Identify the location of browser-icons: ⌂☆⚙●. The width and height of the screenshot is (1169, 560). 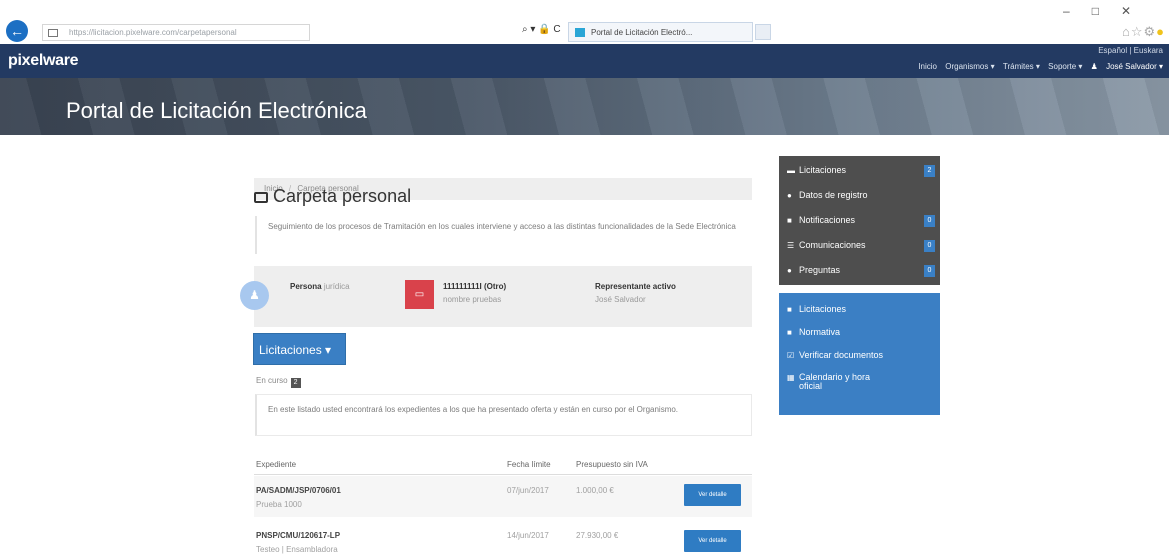
(1143, 32).